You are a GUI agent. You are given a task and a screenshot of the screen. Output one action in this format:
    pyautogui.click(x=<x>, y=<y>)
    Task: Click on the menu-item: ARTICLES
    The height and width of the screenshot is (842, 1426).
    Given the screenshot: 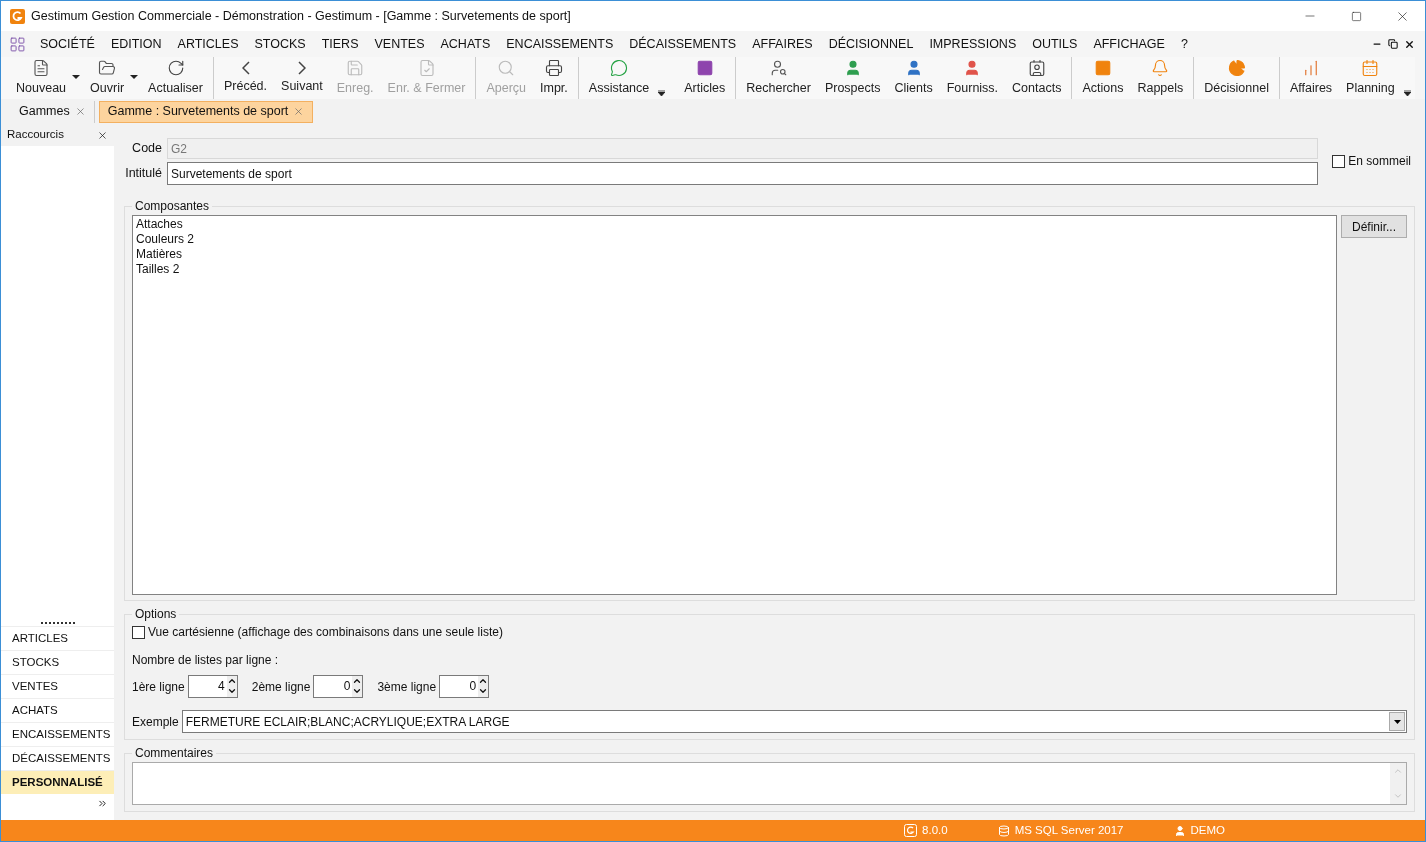 What is the action you would take?
    pyautogui.click(x=208, y=44)
    